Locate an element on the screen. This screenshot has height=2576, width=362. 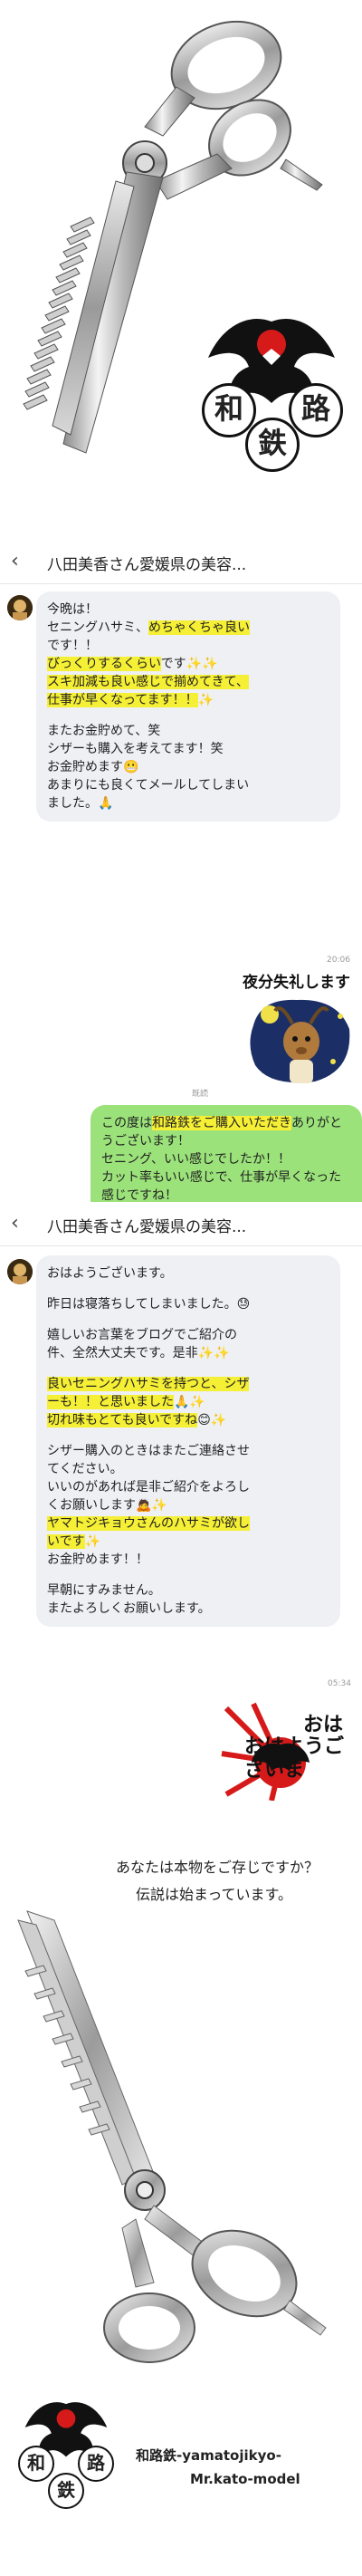
message-text: 🙏✨ is located at coordinates (190, 1402).